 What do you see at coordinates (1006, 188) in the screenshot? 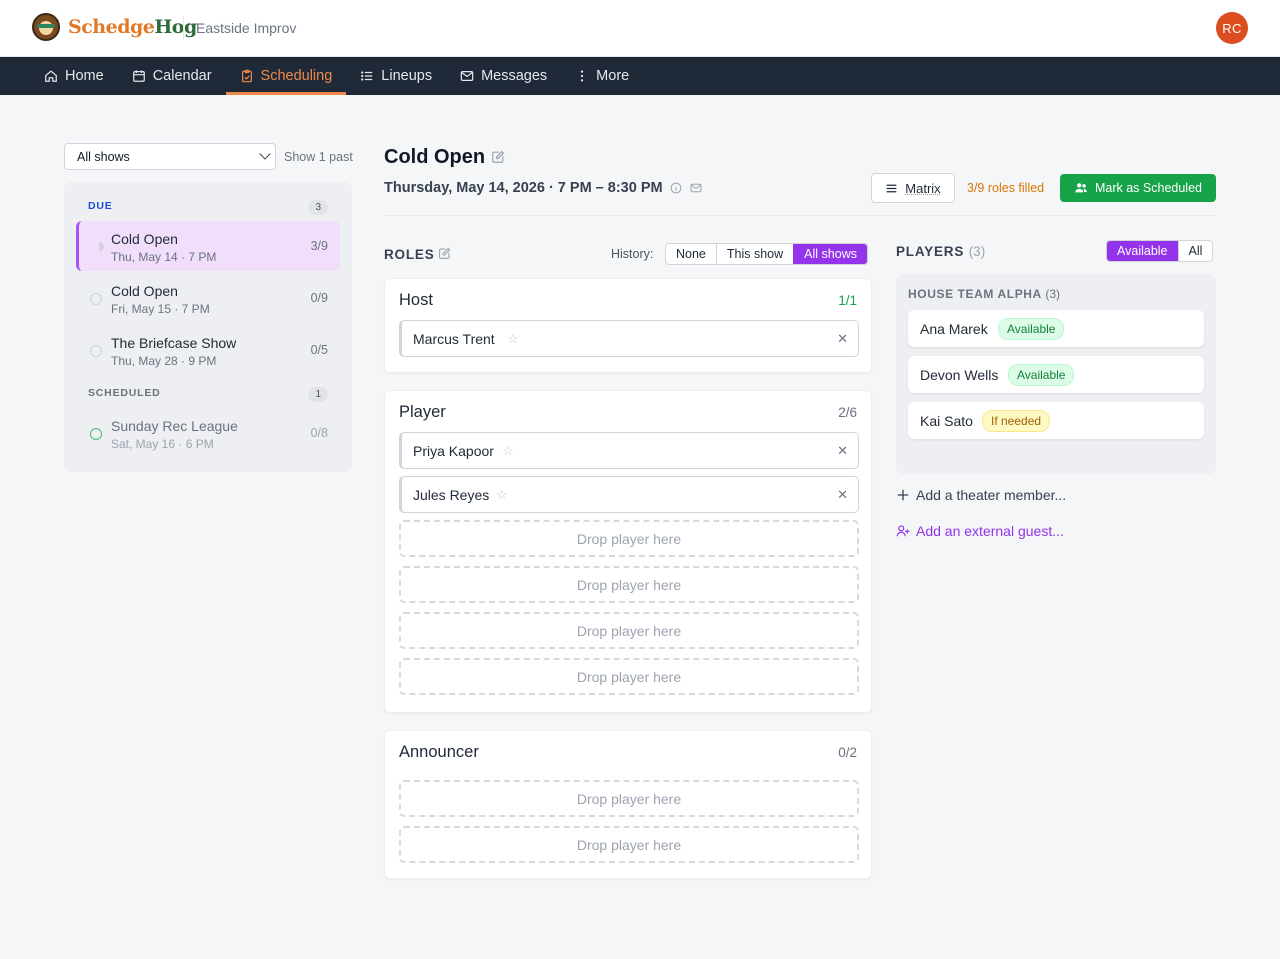
I see `roles-filled-status: 3/9 roles filled` at bounding box center [1006, 188].